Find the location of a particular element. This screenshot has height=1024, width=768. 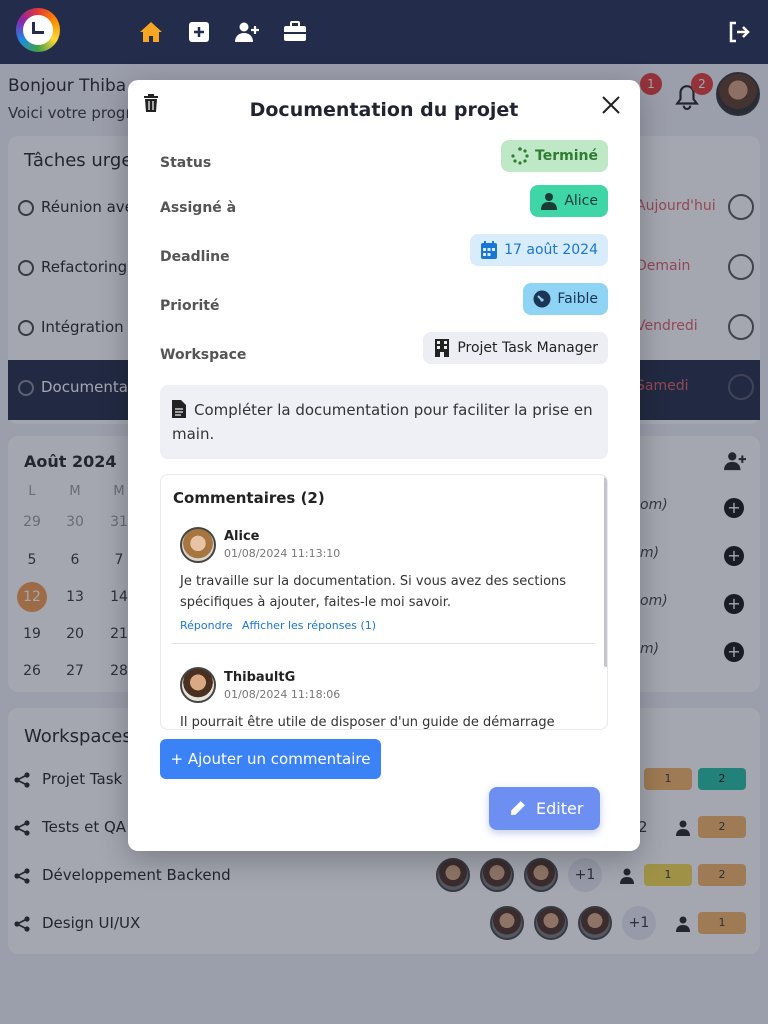

pencil-icon is located at coordinates (518, 808).